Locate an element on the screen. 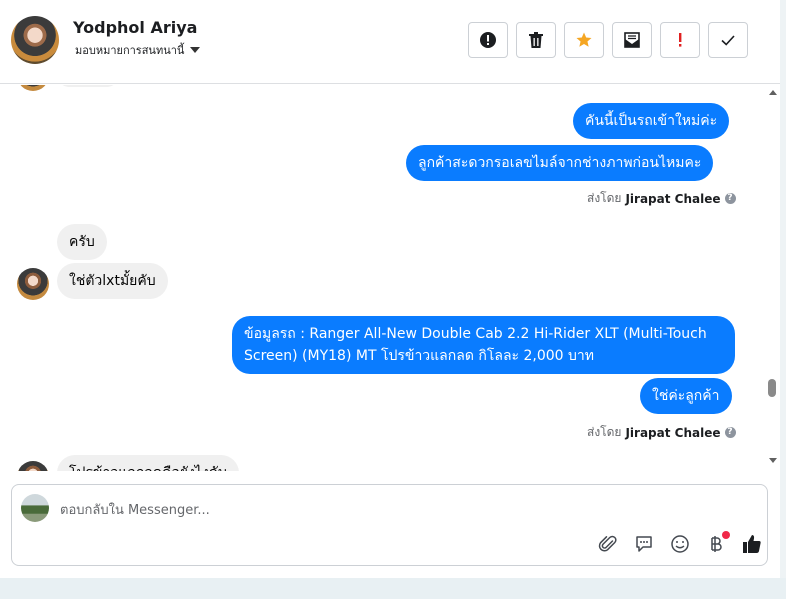  mark-done-button is located at coordinates (728, 40).